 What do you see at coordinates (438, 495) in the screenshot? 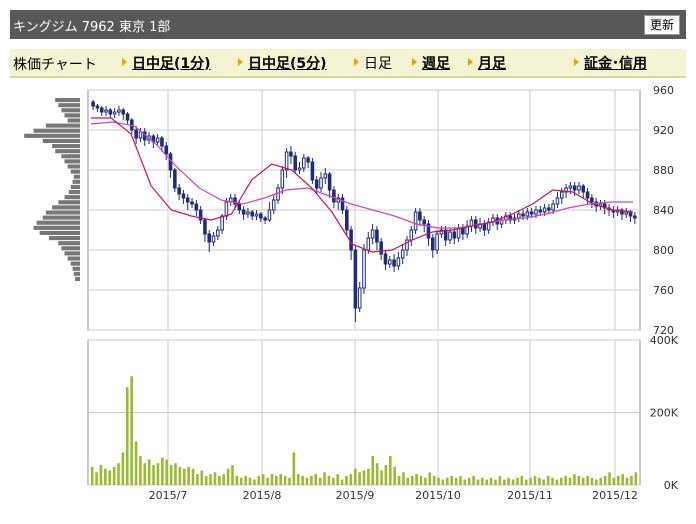
I see `x-tick-label: 2015/10` at bounding box center [438, 495].